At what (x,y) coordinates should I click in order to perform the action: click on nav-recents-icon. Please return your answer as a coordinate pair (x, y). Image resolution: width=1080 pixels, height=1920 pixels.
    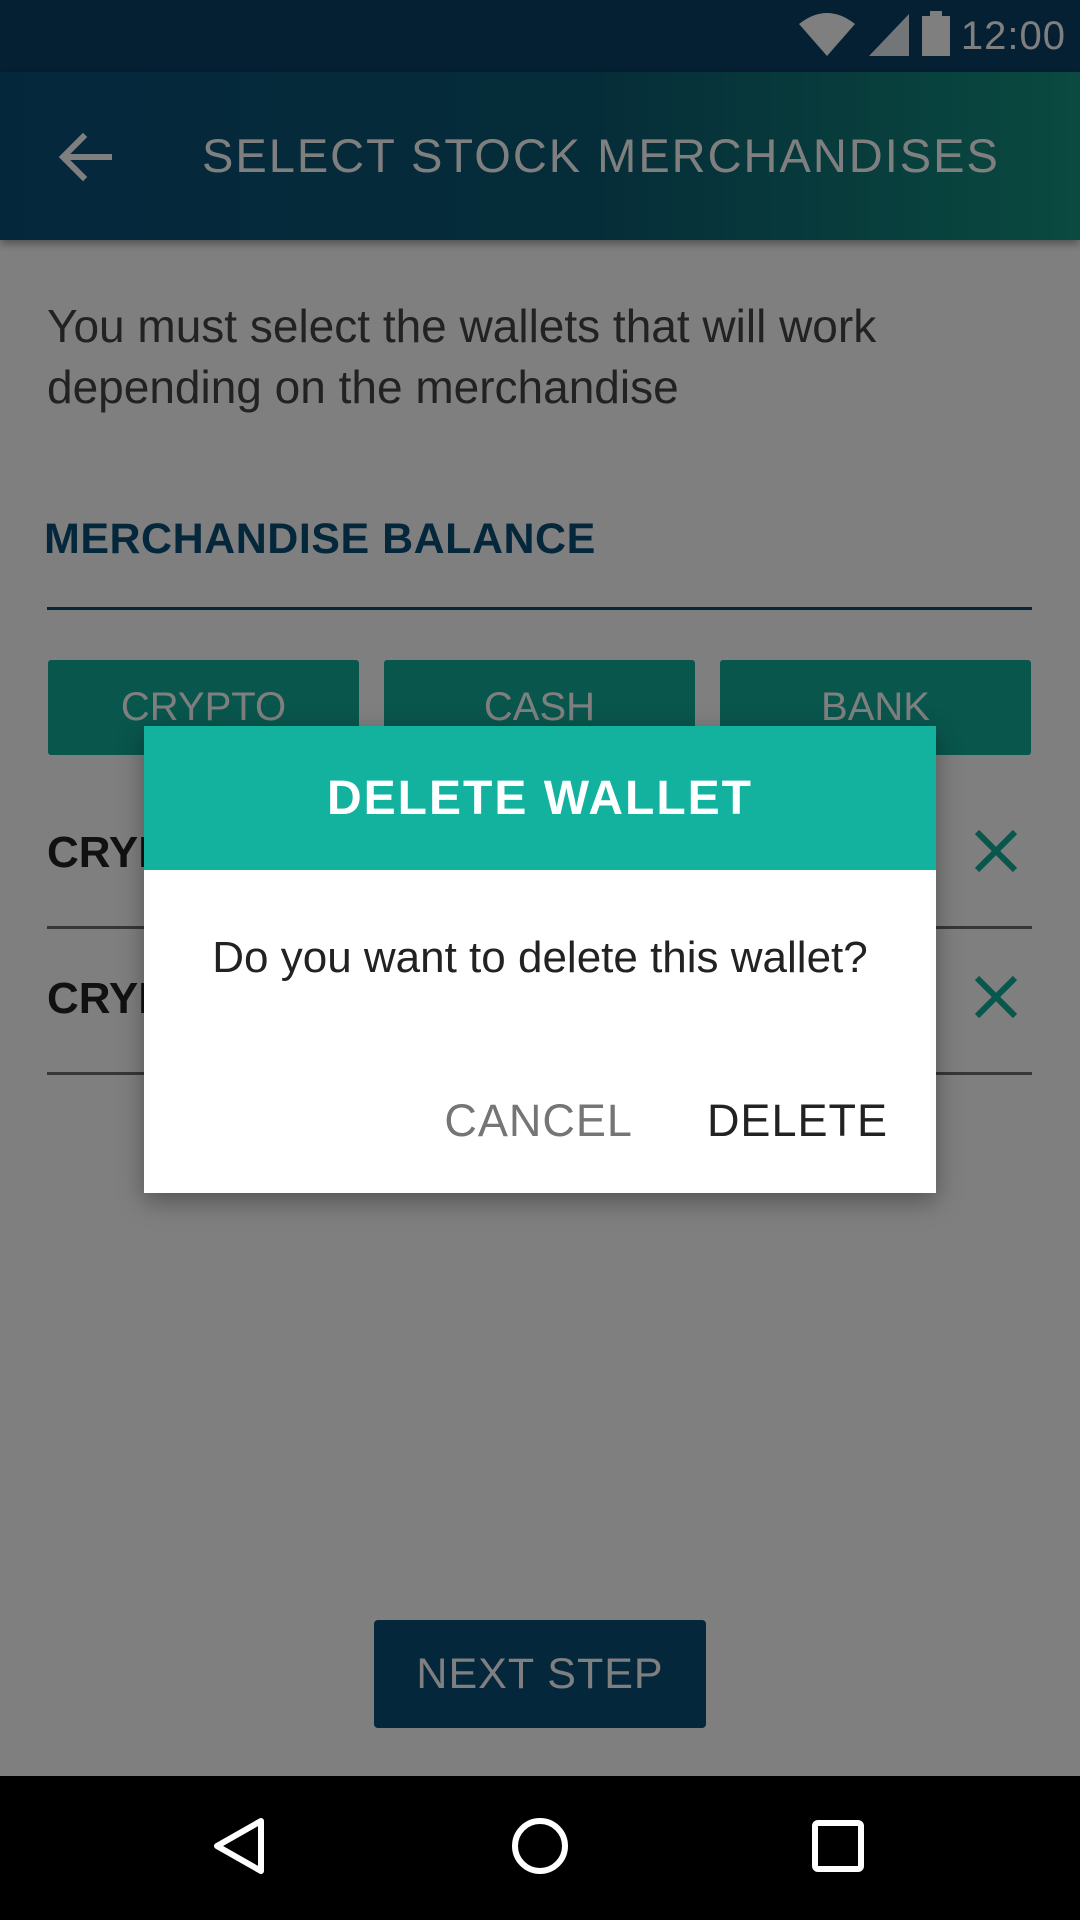
    Looking at the image, I should click on (838, 1848).